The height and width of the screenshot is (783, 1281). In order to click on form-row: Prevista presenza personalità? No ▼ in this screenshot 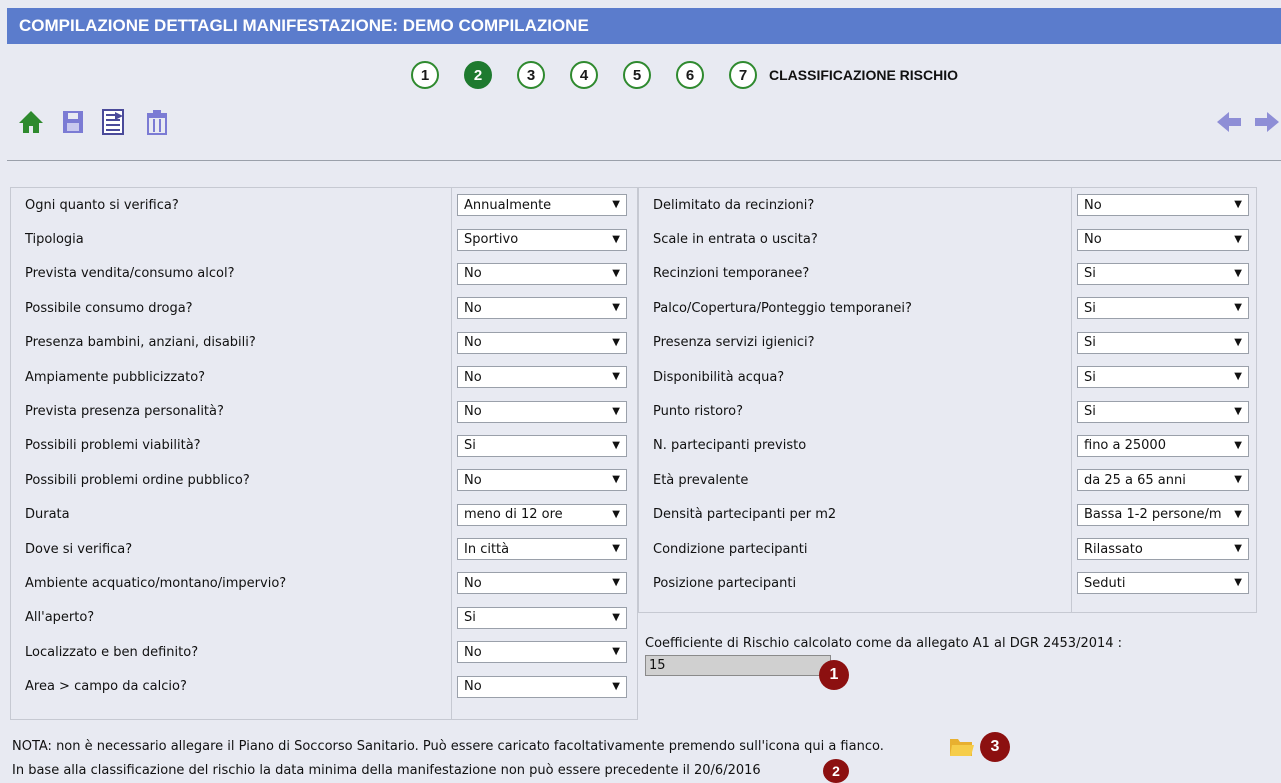, I will do `click(324, 411)`.